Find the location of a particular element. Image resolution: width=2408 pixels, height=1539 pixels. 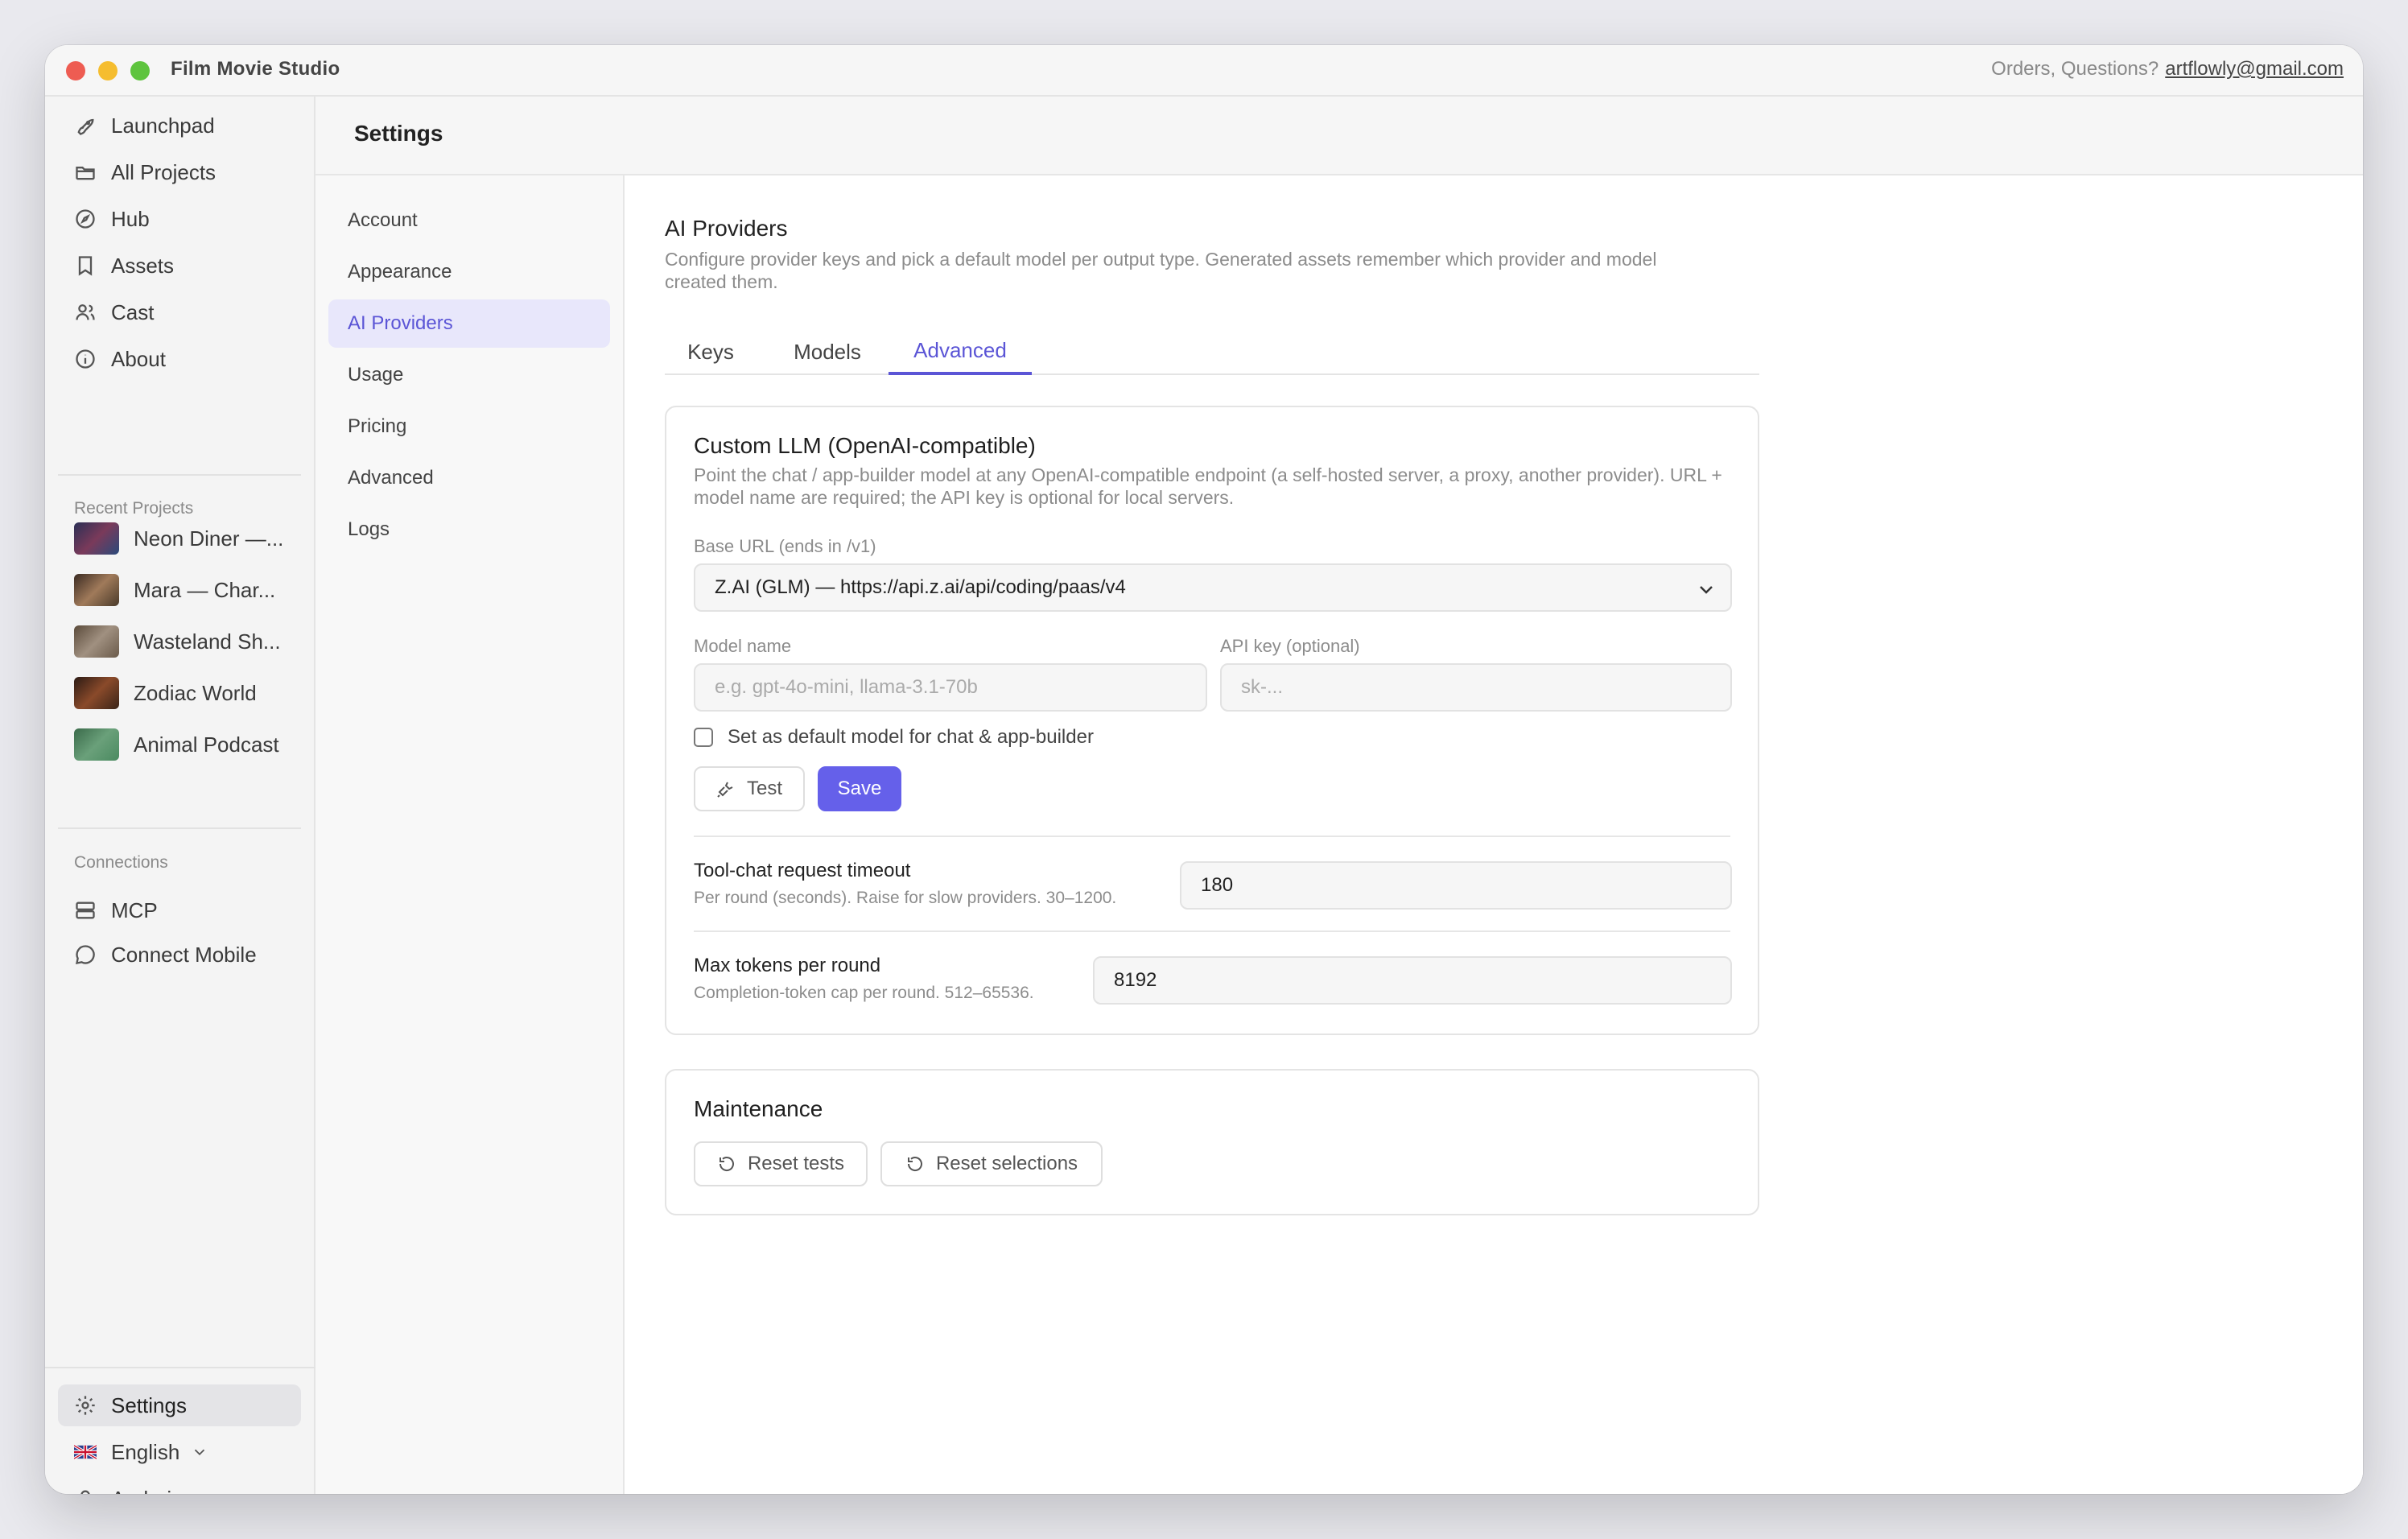

sidebar-item-label: MCP is located at coordinates (134, 909).